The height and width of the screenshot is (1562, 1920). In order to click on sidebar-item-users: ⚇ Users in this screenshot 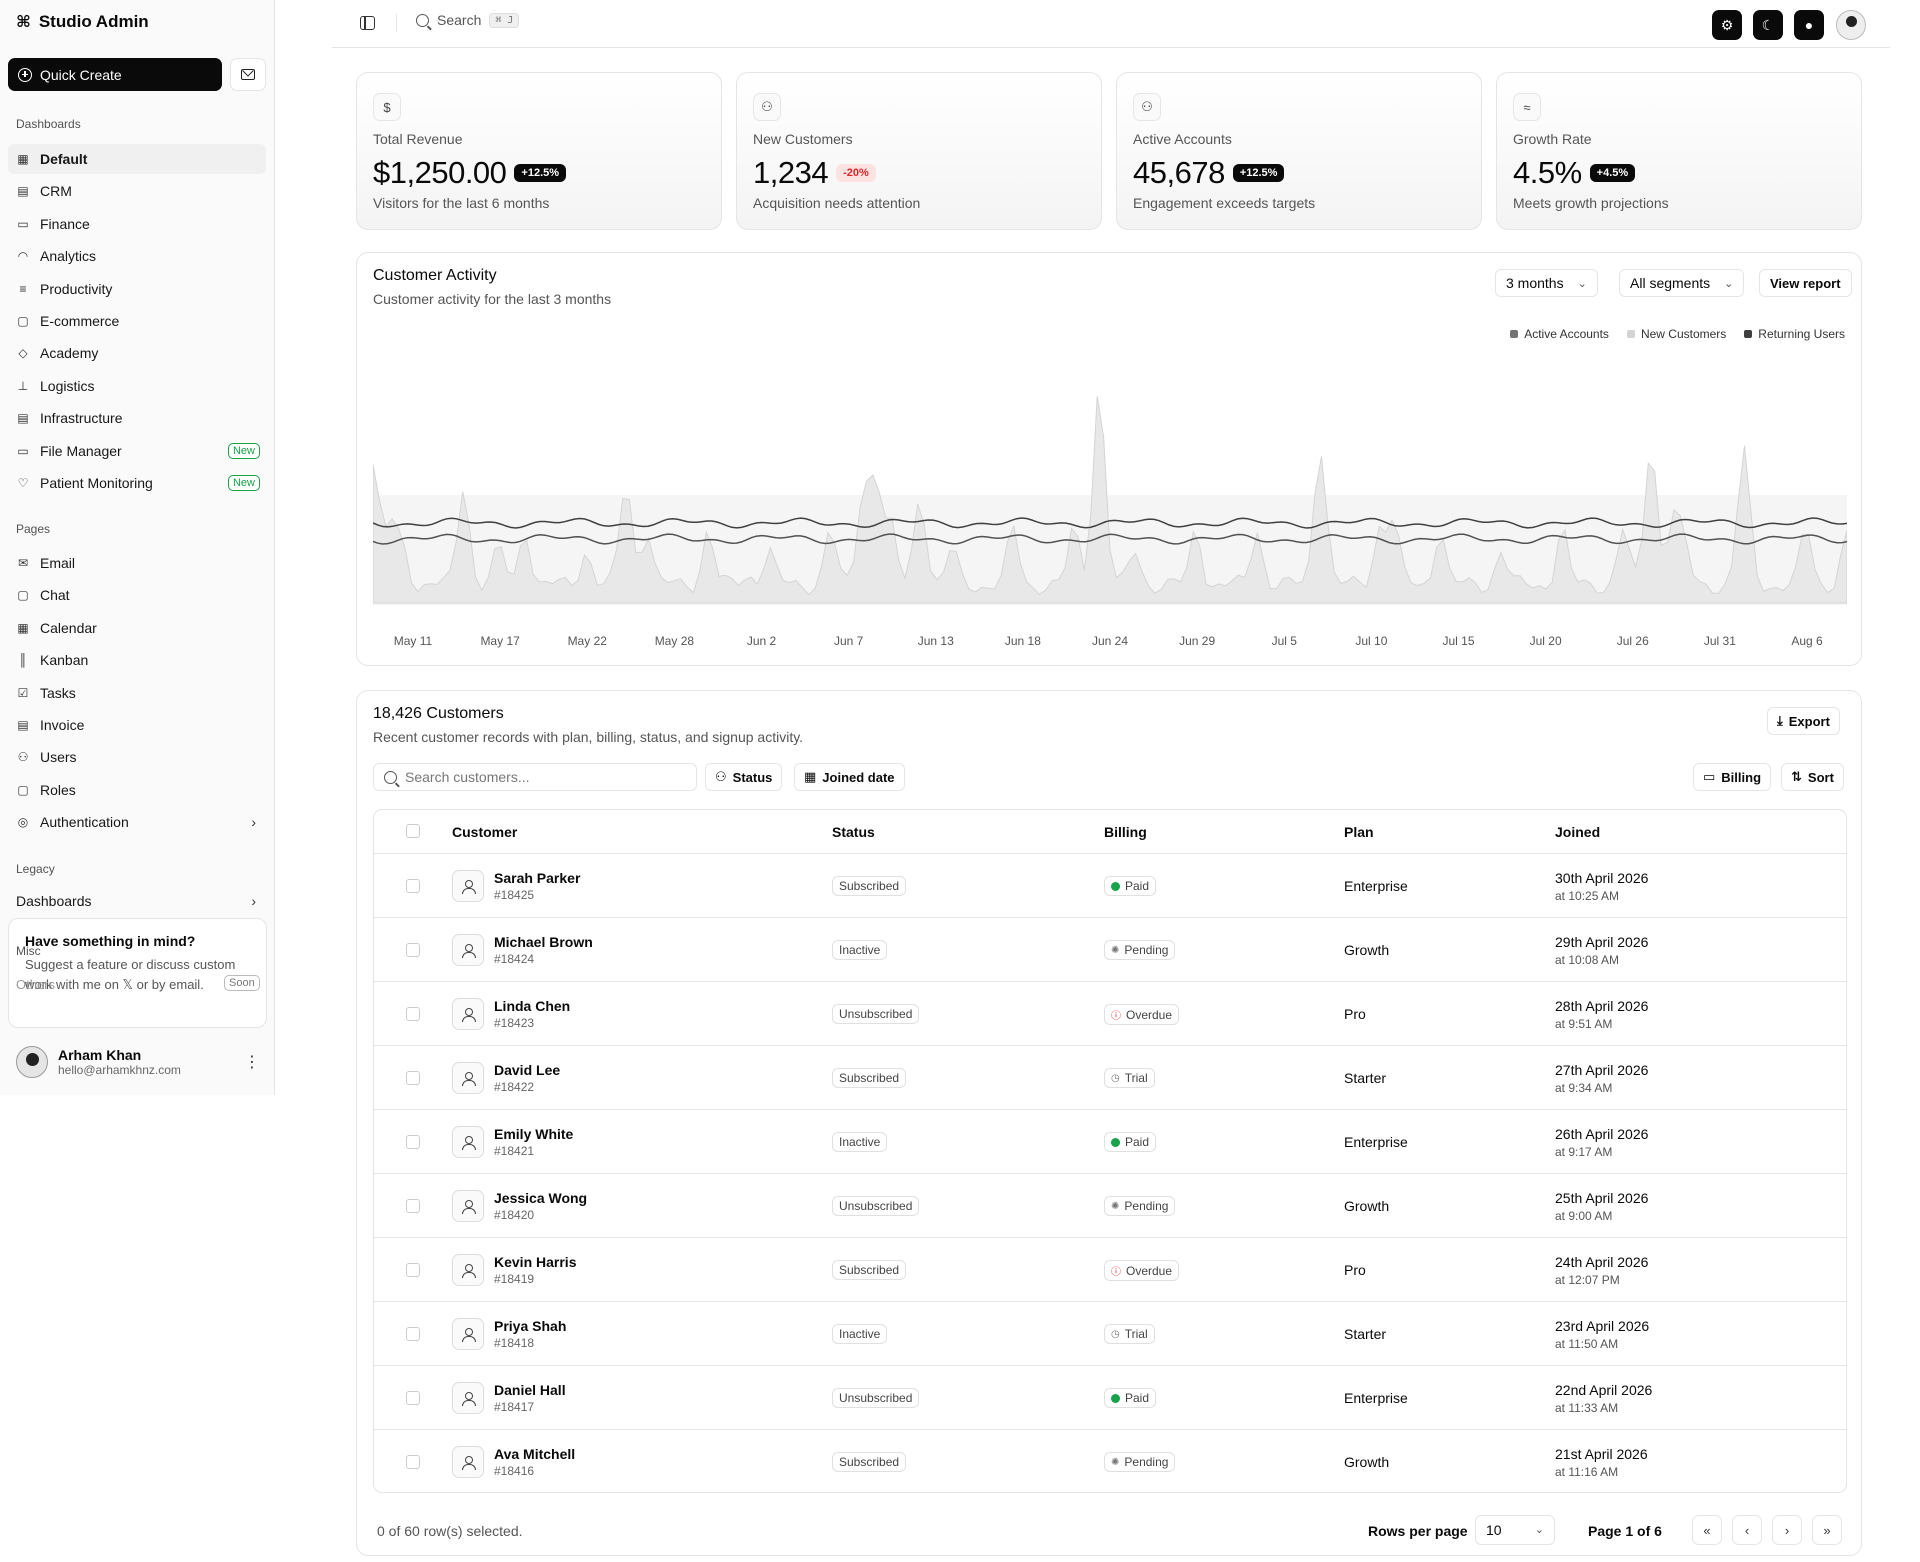, I will do `click(137, 757)`.